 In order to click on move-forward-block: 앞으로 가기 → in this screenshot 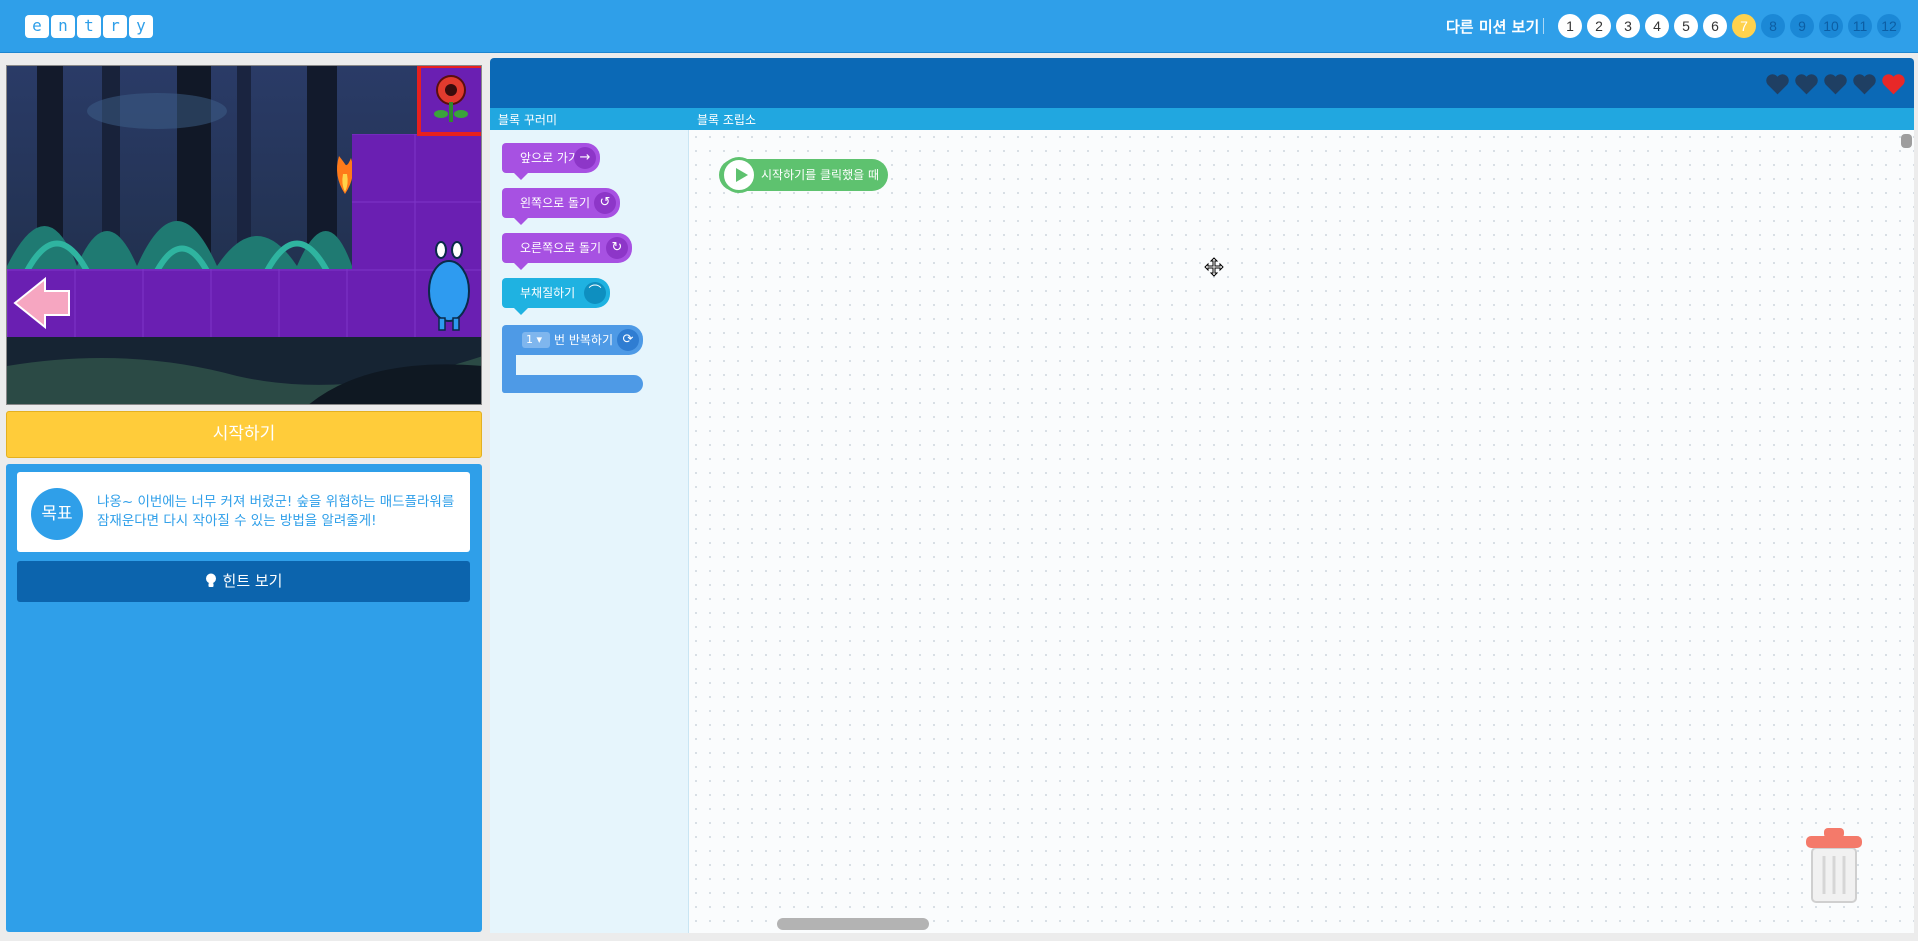, I will do `click(551, 161)`.